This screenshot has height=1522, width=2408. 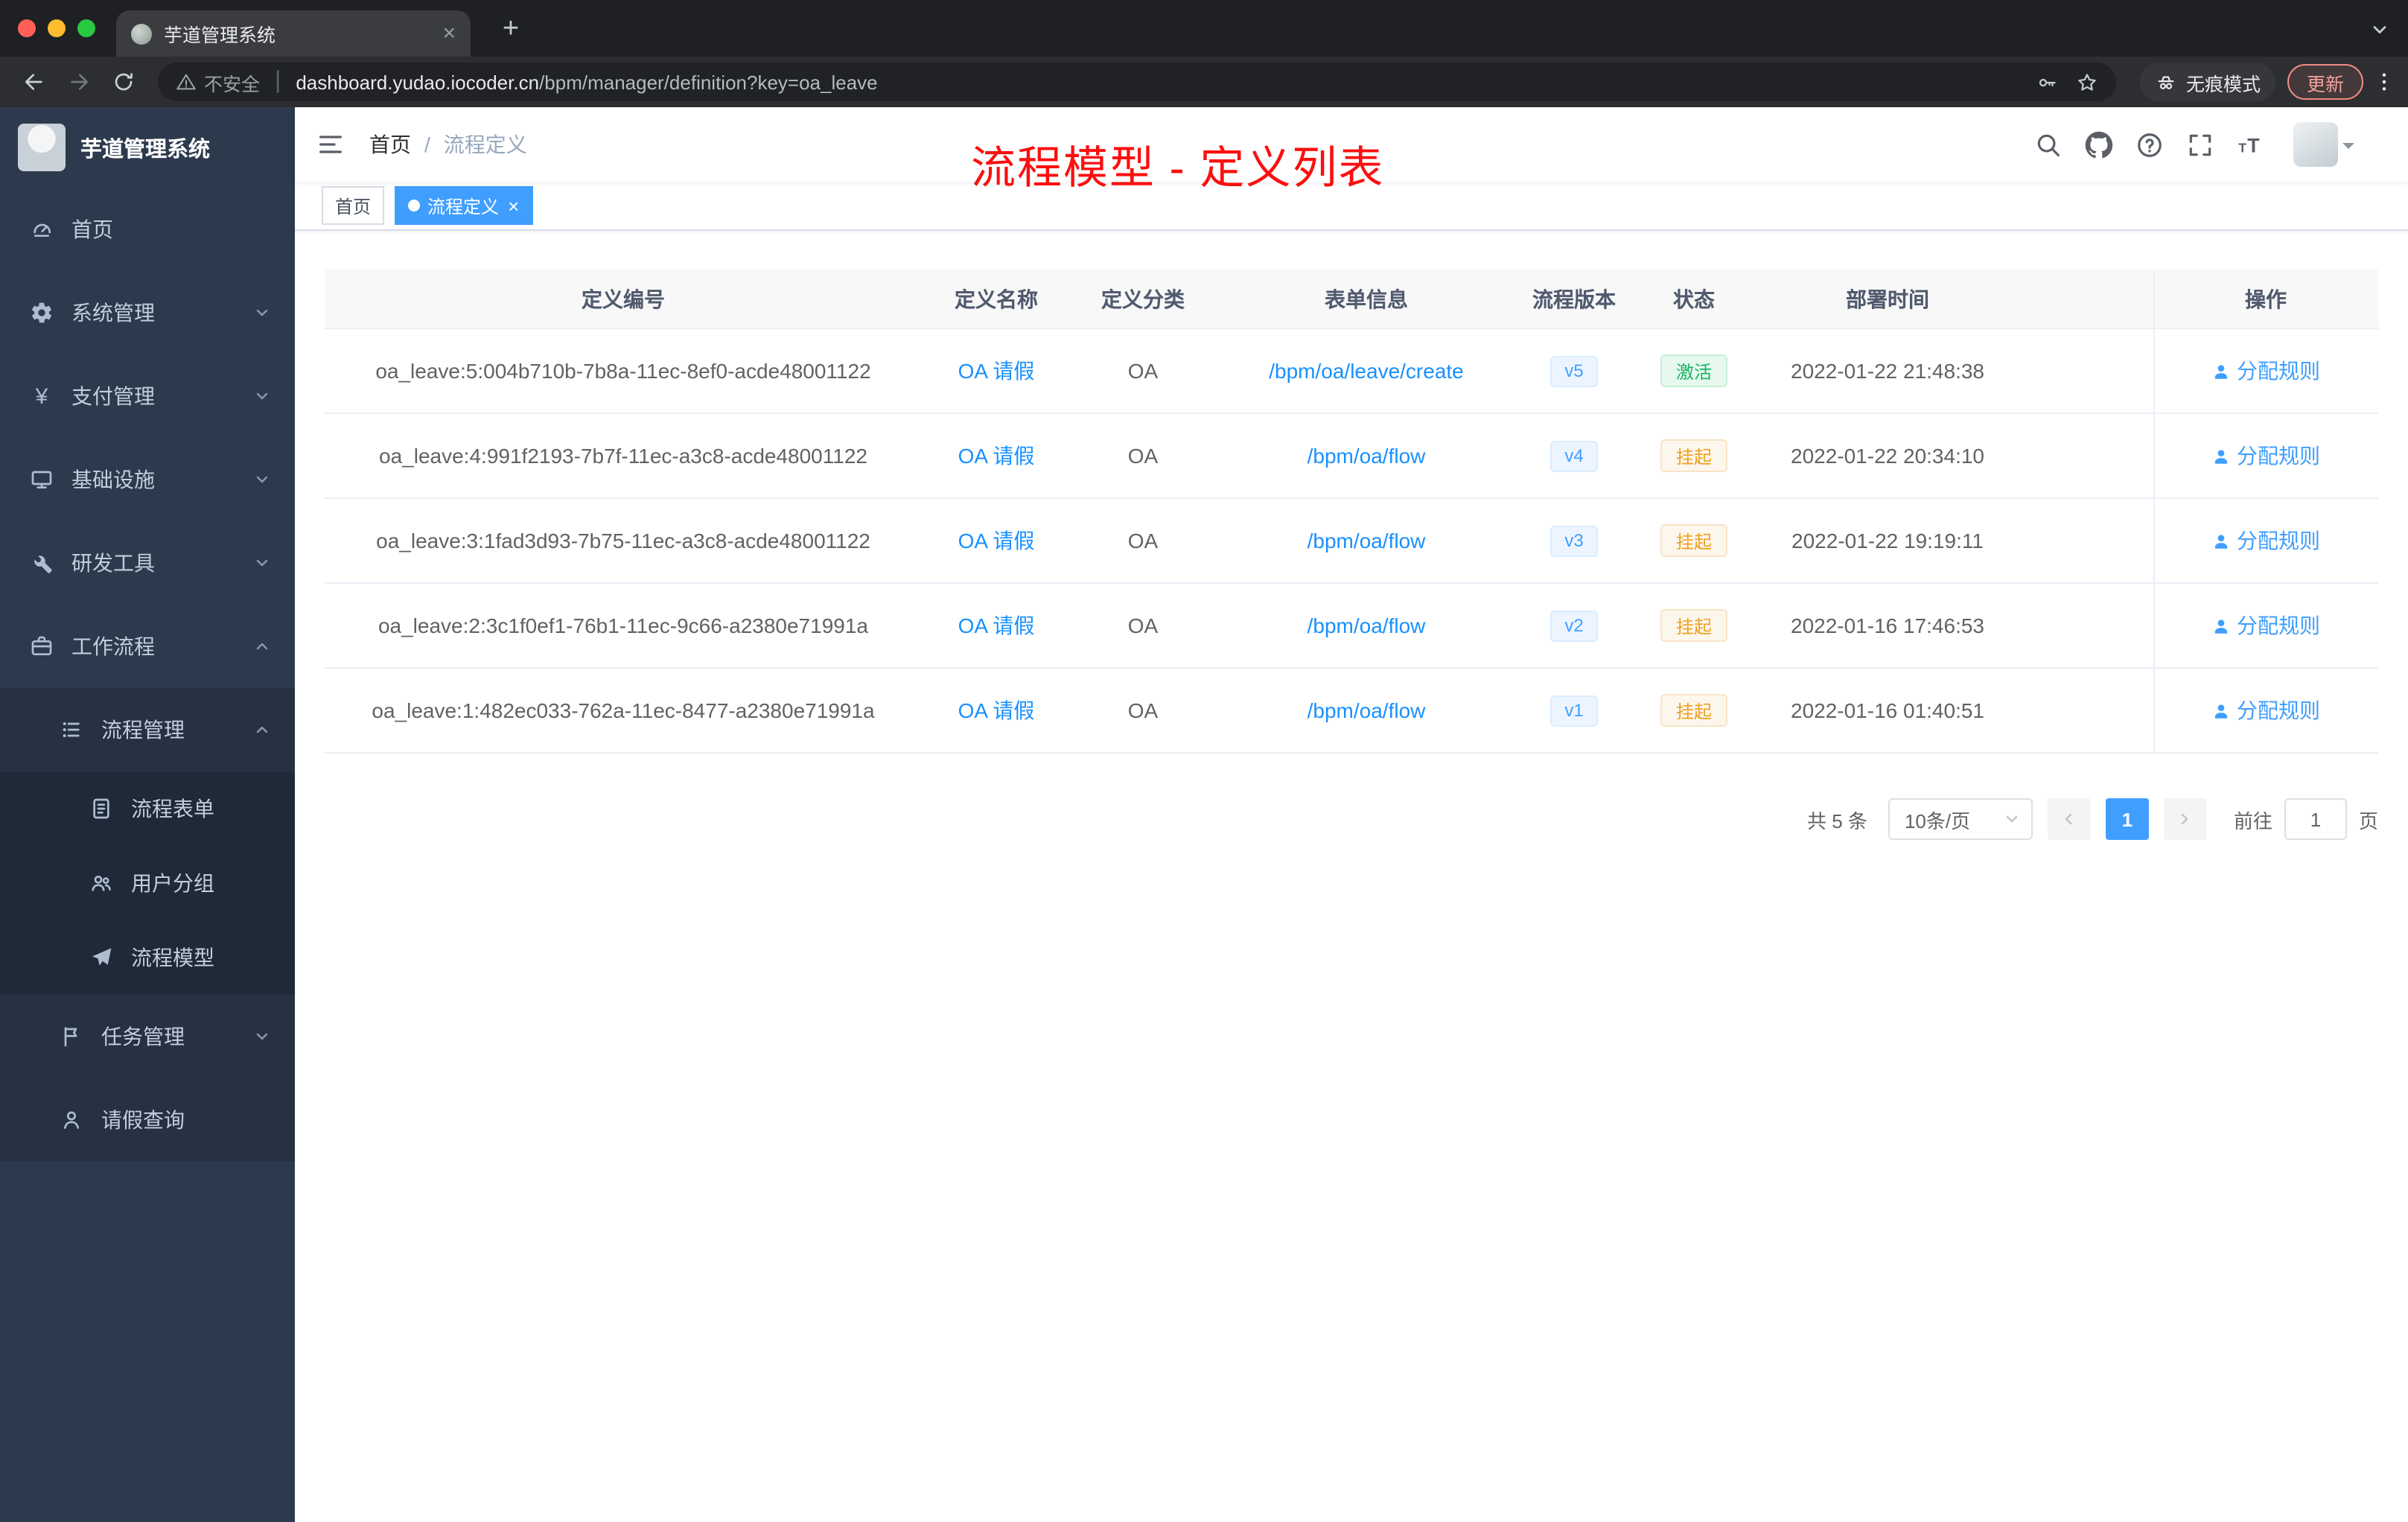 I want to click on sidebar-item-payment: ¥ 支付管理, so click(x=147, y=396).